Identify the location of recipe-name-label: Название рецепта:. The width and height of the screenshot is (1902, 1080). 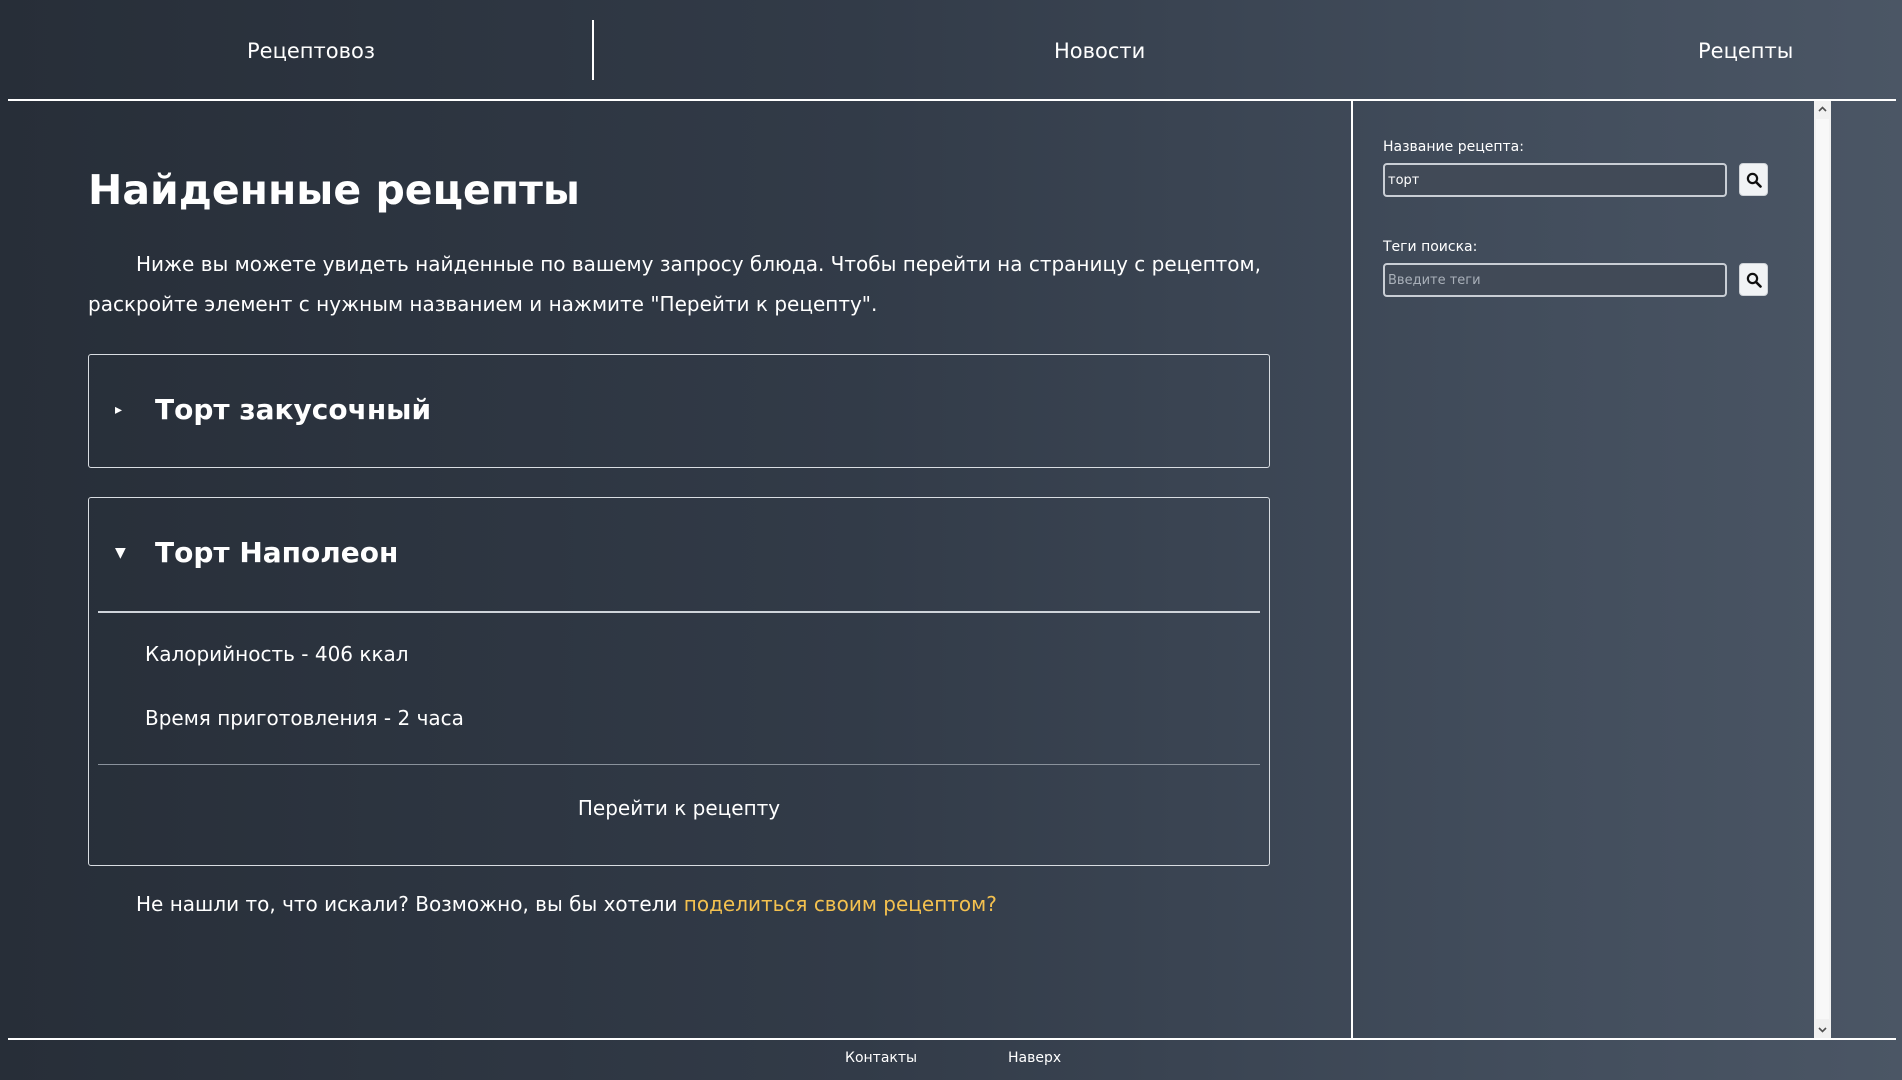
(1453, 147).